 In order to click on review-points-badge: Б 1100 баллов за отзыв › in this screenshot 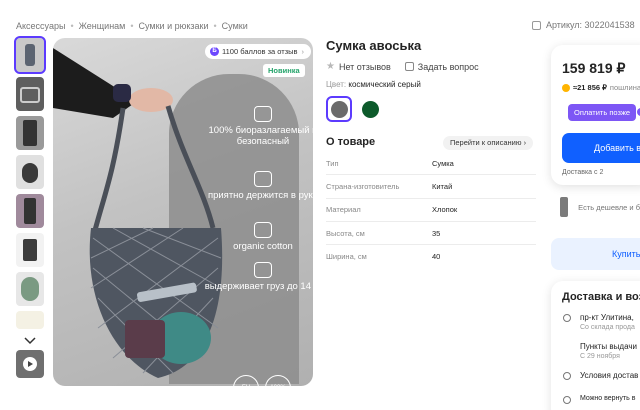, I will do `click(258, 51)`.